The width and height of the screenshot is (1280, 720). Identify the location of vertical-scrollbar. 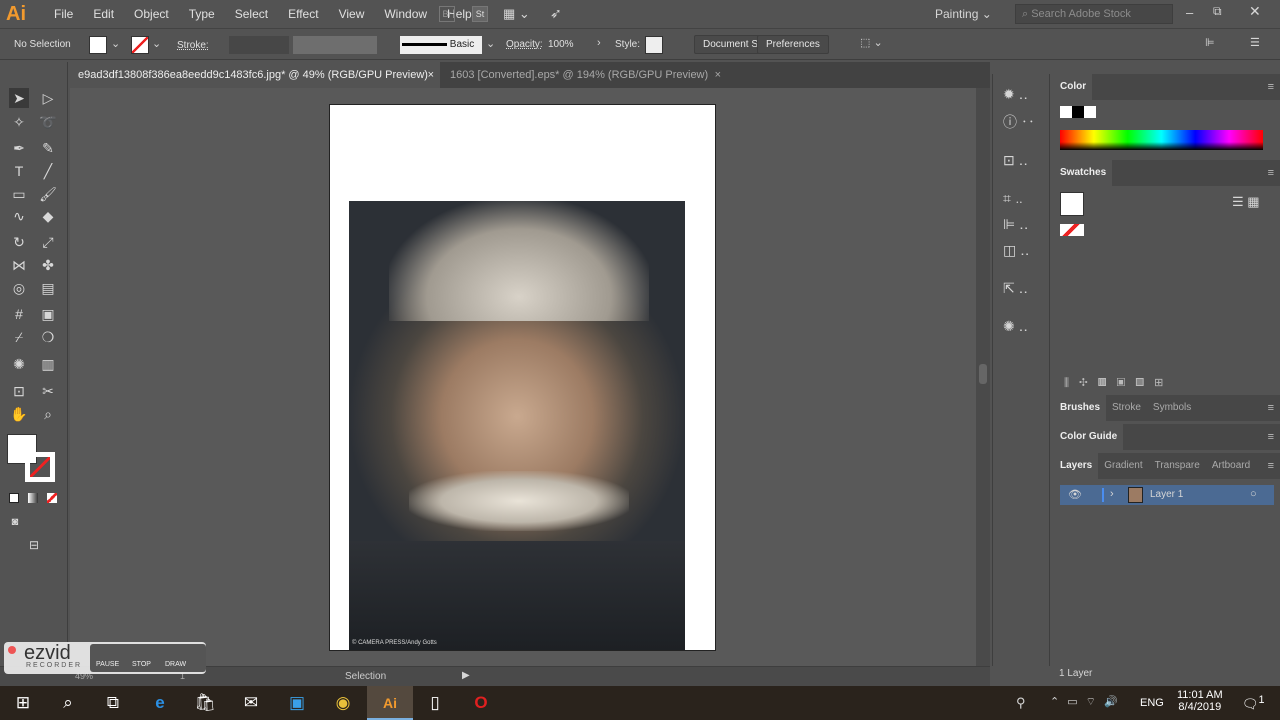
(983, 377).